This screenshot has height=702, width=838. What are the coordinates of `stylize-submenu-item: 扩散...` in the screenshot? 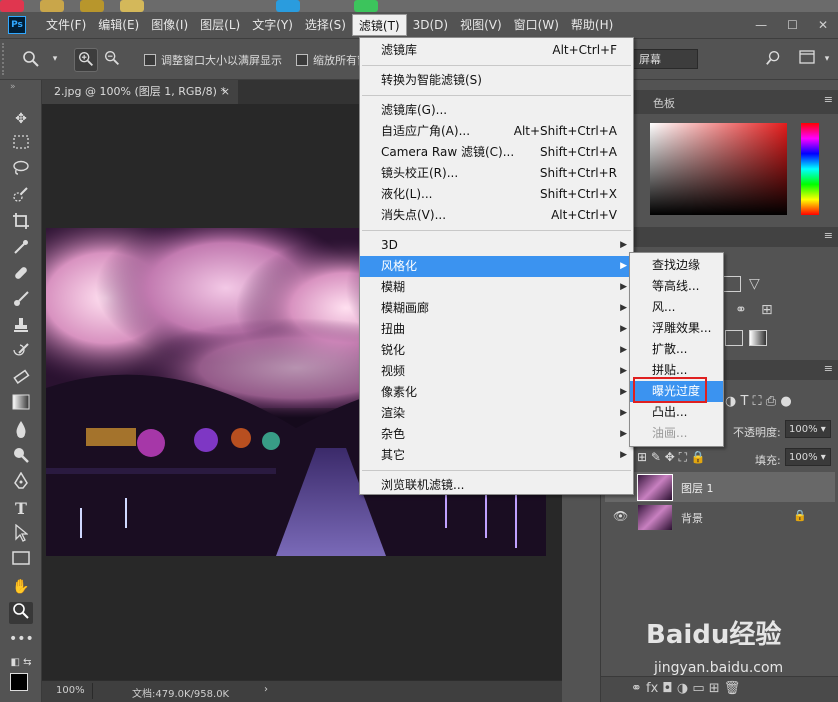 It's located at (676, 349).